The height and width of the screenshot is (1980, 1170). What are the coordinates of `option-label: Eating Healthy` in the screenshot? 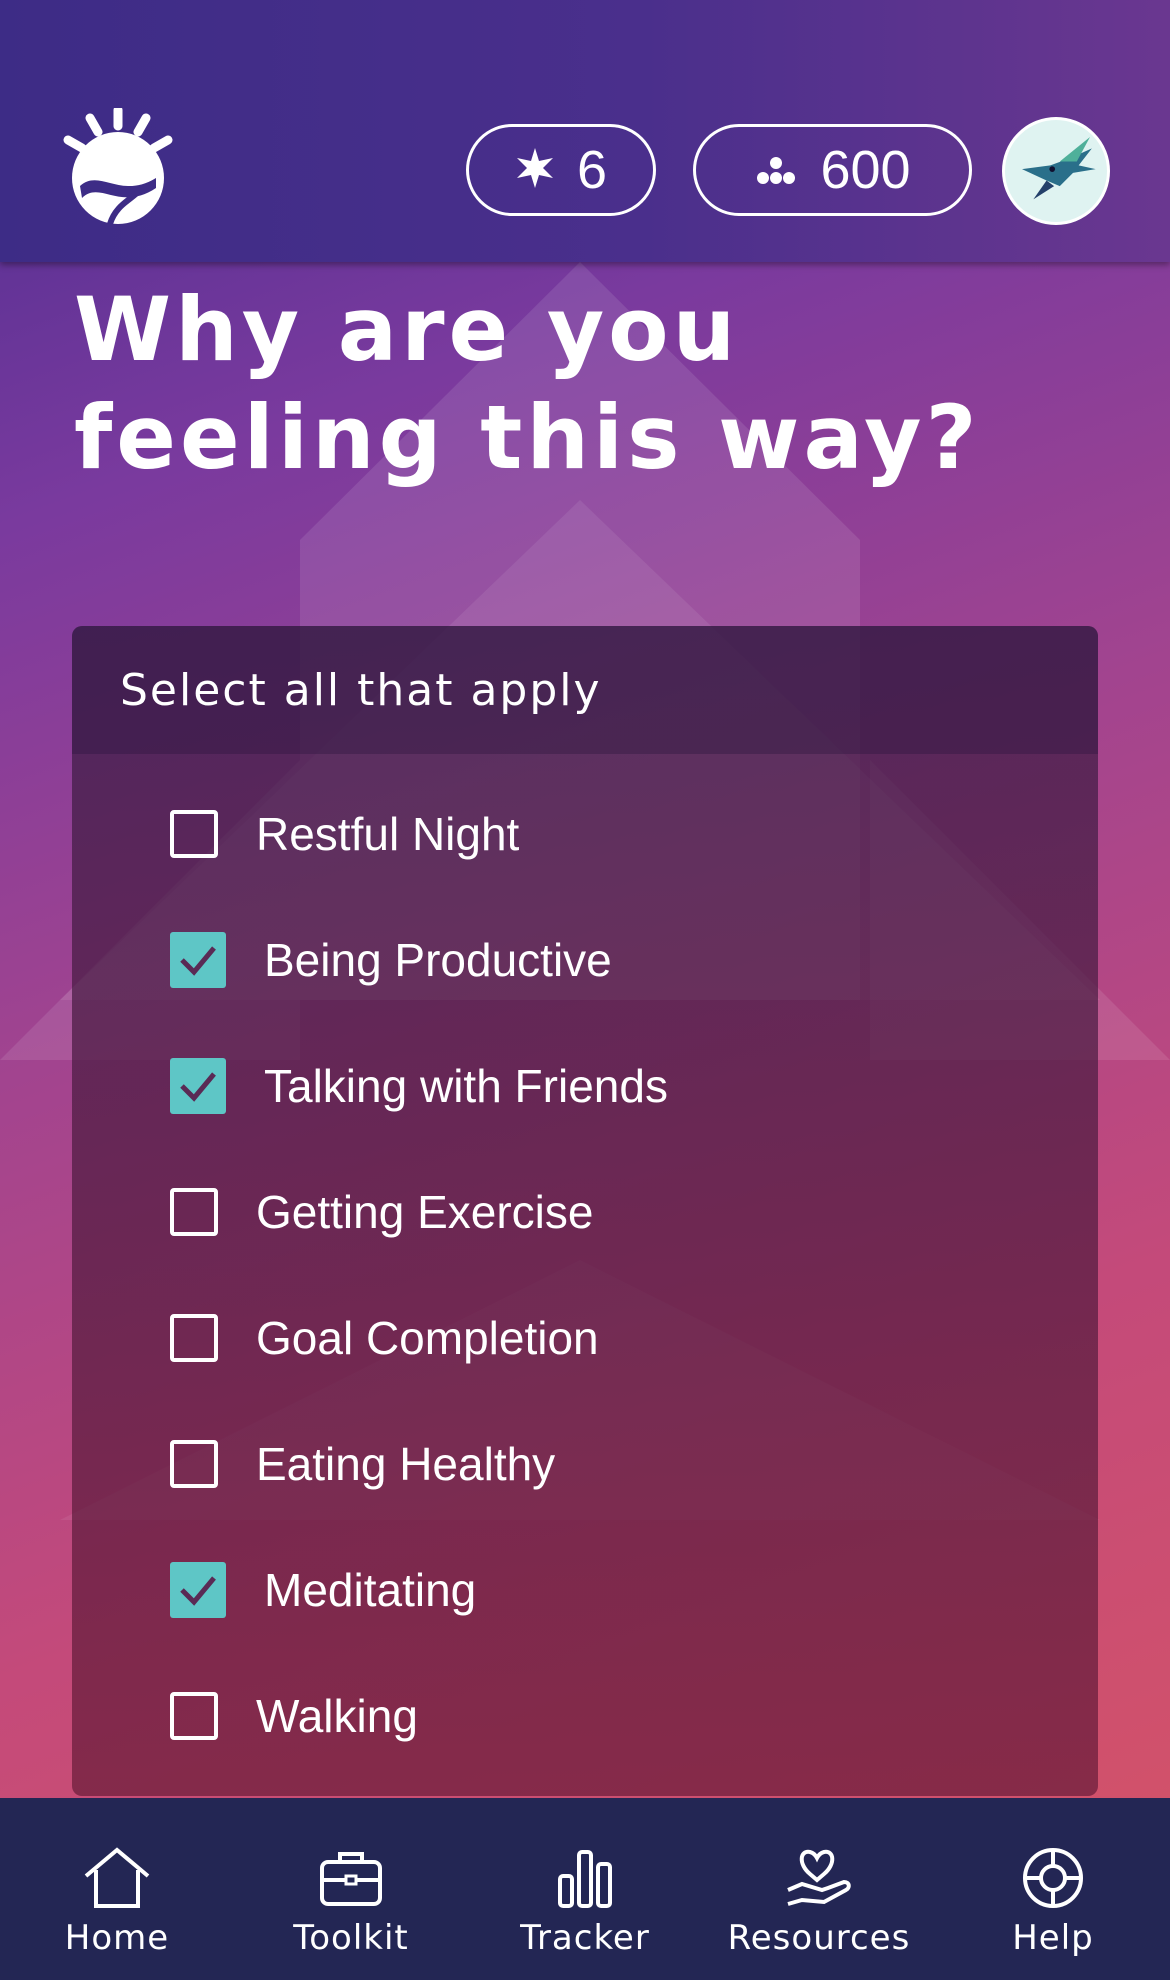 It's located at (406, 1464).